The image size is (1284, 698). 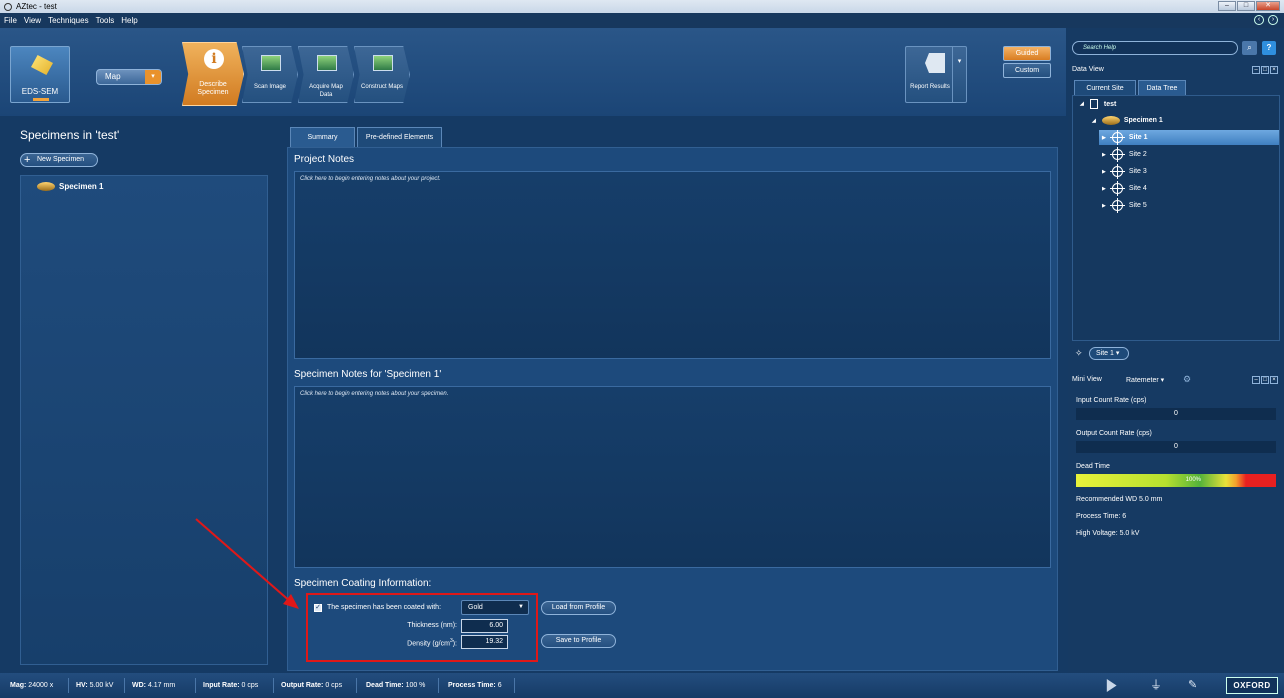 What do you see at coordinates (399, 137) in the screenshot?
I see `tab-predefined-elements: Pre-defined Elements` at bounding box center [399, 137].